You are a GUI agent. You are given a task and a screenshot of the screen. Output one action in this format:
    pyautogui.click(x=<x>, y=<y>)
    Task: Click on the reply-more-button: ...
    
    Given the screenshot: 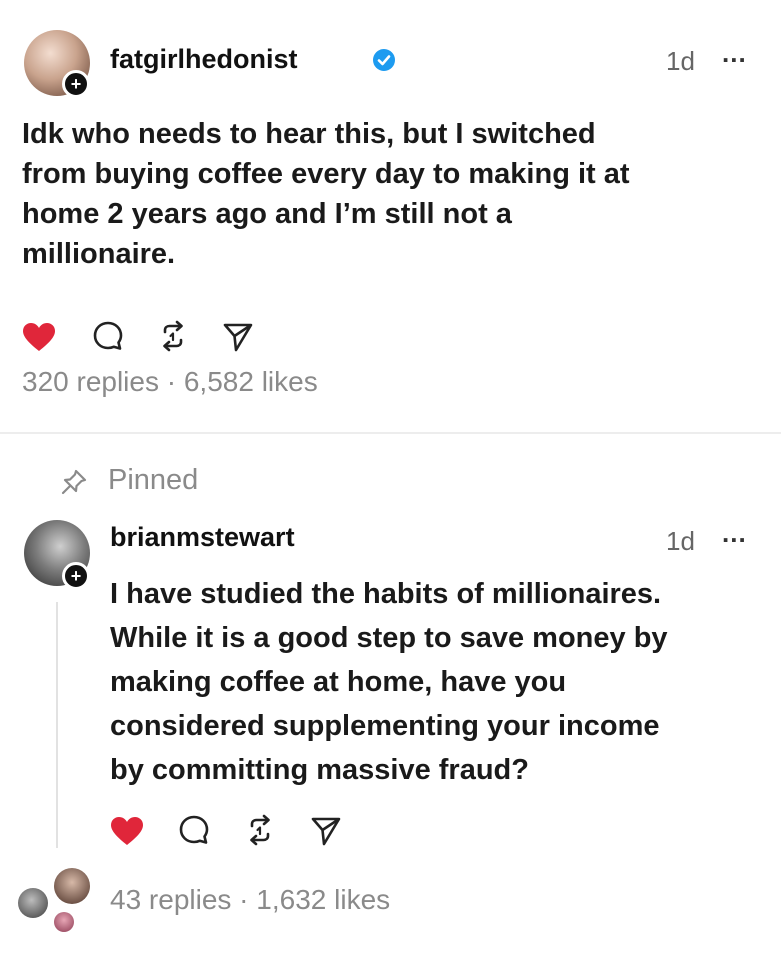 What is the action you would take?
    pyautogui.click(x=734, y=533)
    